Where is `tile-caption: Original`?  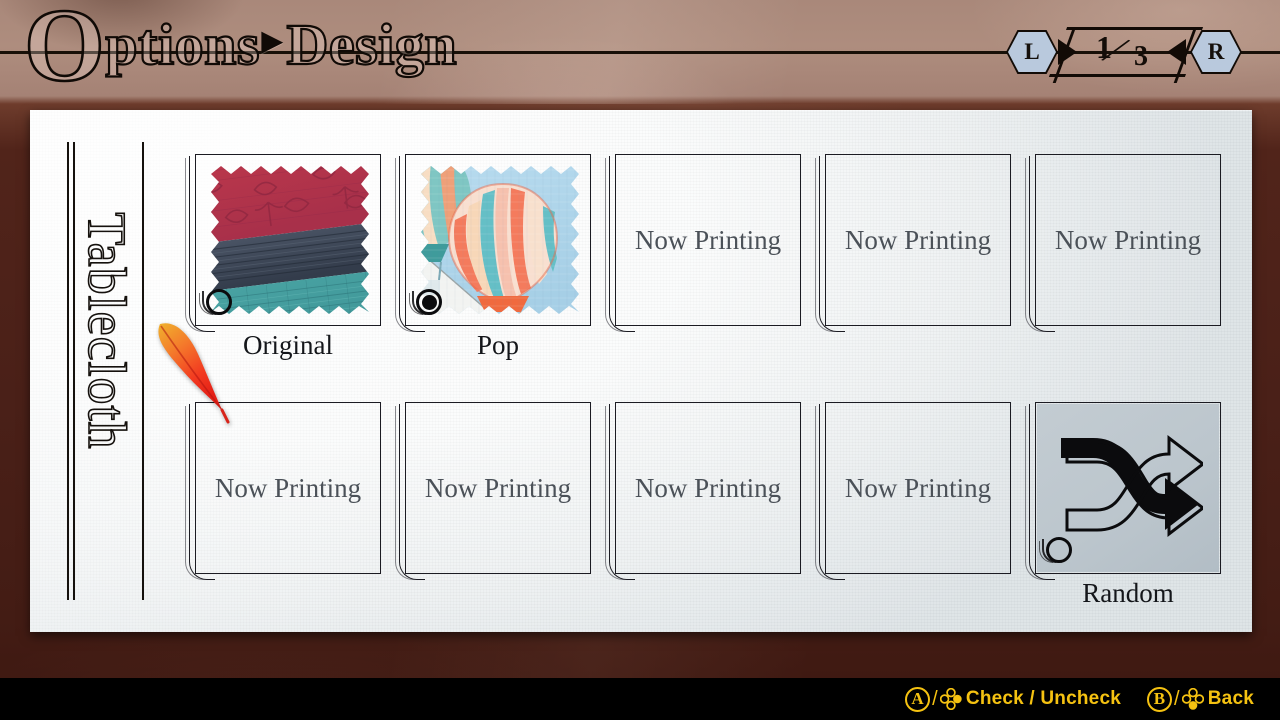 tile-caption: Original is located at coordinates (288, 345).